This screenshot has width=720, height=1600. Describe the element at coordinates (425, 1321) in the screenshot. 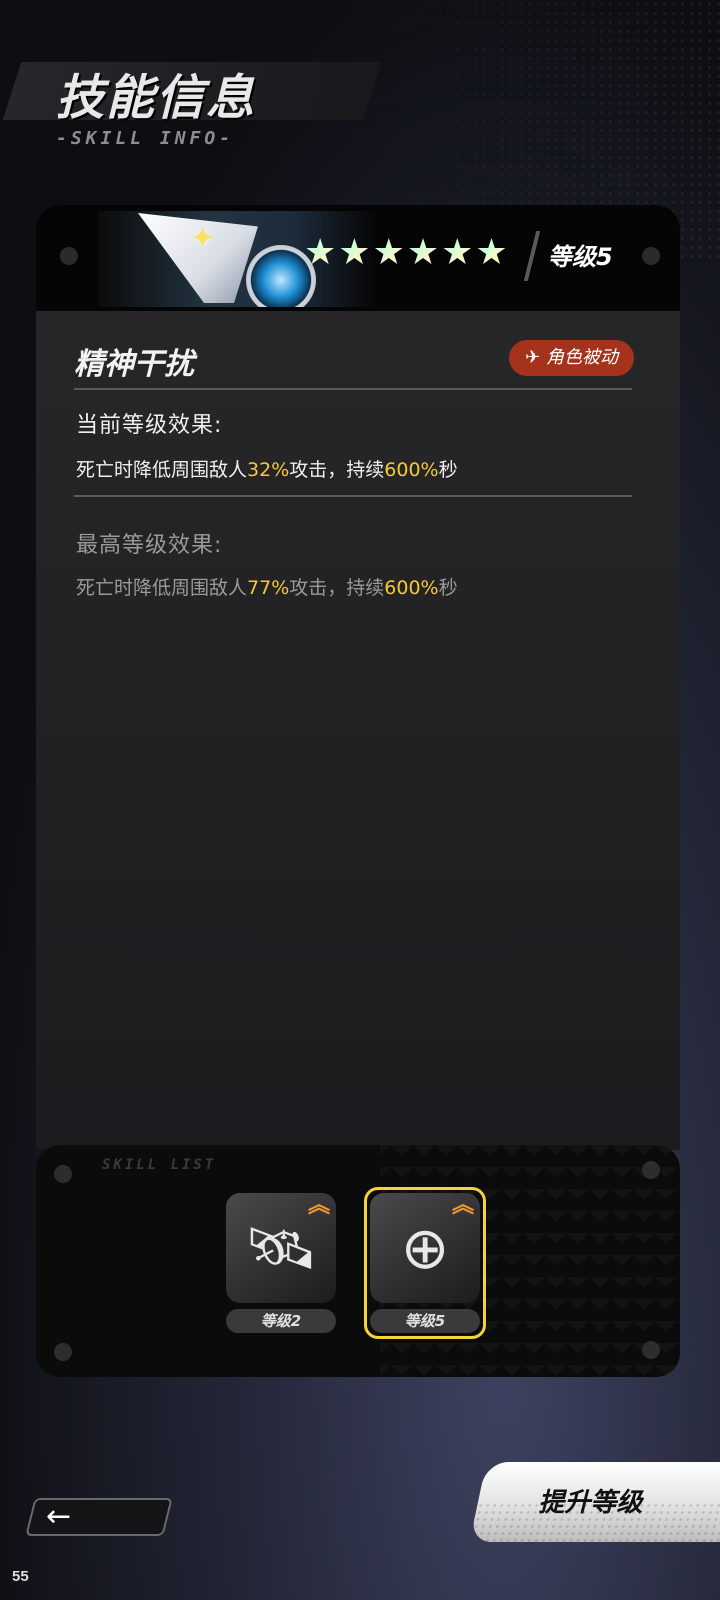

I see `skill-card-level: 等级5` at that location.